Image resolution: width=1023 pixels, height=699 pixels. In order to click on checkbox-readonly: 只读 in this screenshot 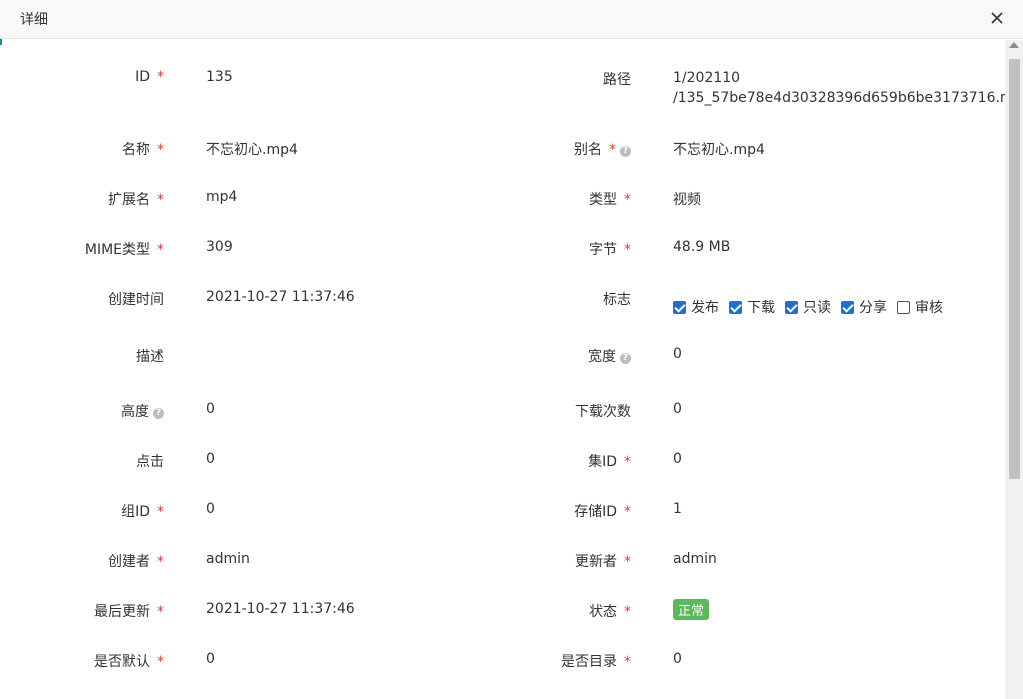, I will do `click(808, 307)`.